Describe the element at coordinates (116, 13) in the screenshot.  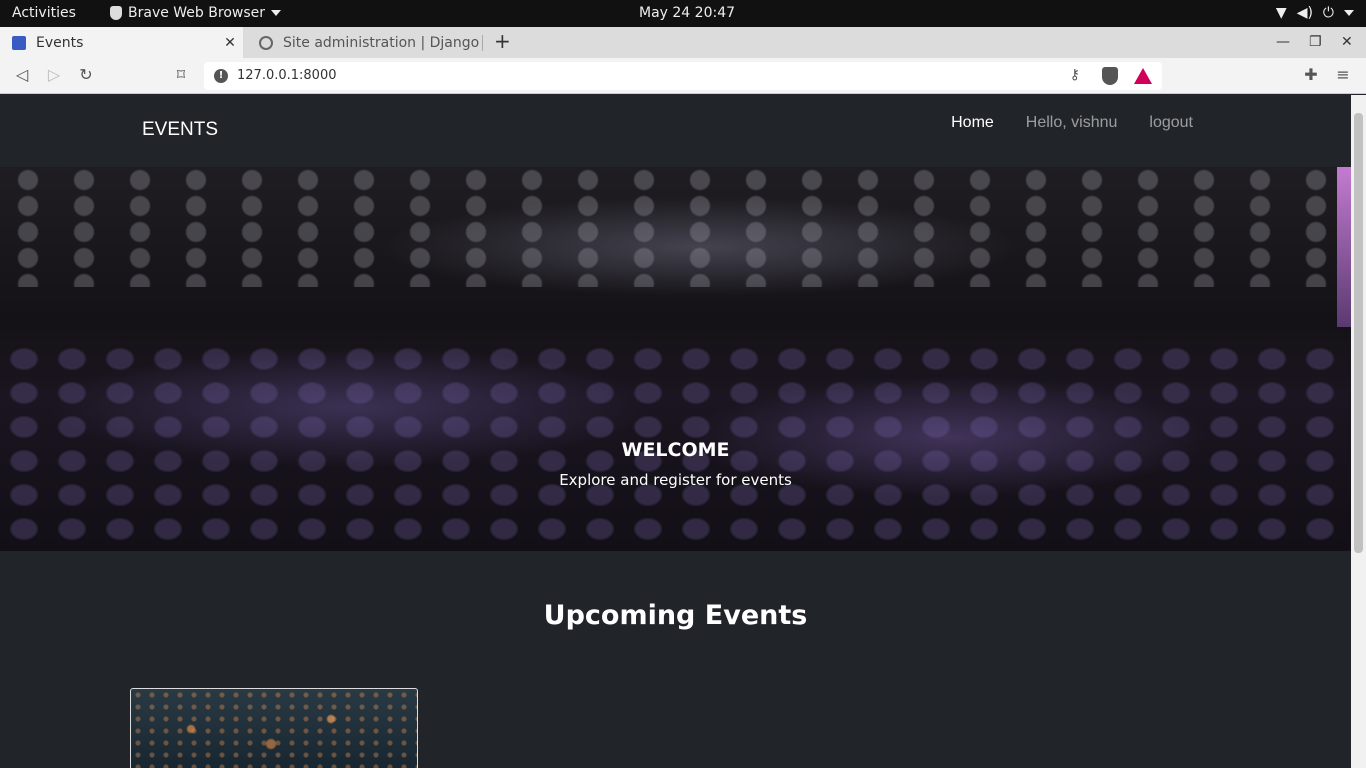
I see `brave-lion-icon` at that location.